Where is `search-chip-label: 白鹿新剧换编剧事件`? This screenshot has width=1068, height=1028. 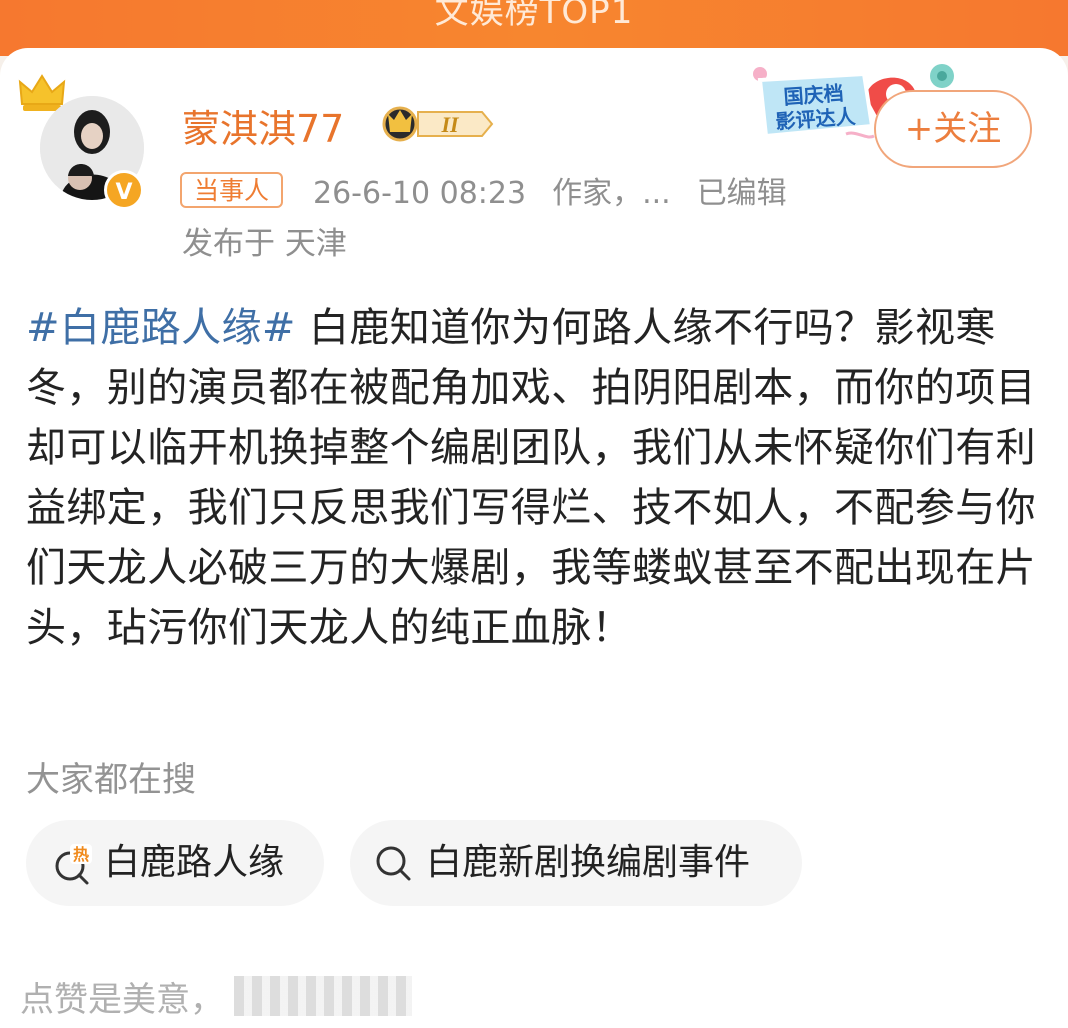 search-chip-label: 白鹿新剧换编剧事件 is located at coordinates (588, 862).